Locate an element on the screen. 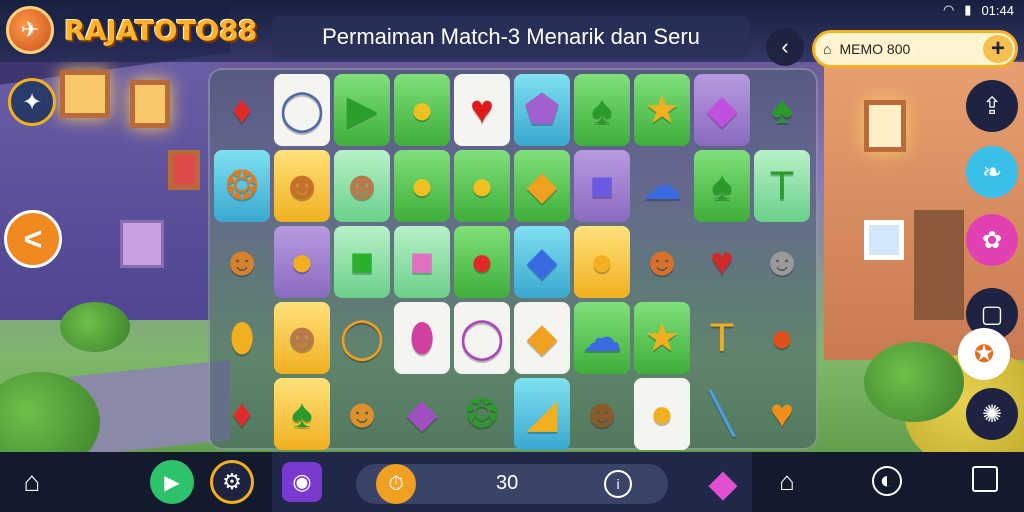  leaf-icon: ❧ is located at coordinates (992, 172).